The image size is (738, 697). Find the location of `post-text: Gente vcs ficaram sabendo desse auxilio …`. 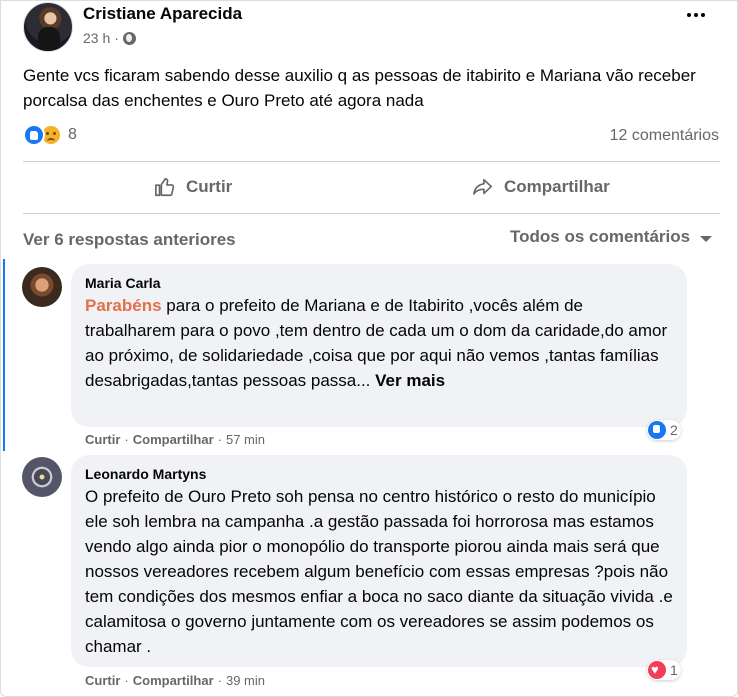

post-text: Gente vcs ficaram sabendo desse auxilio … is located at coordinates (359, 88).